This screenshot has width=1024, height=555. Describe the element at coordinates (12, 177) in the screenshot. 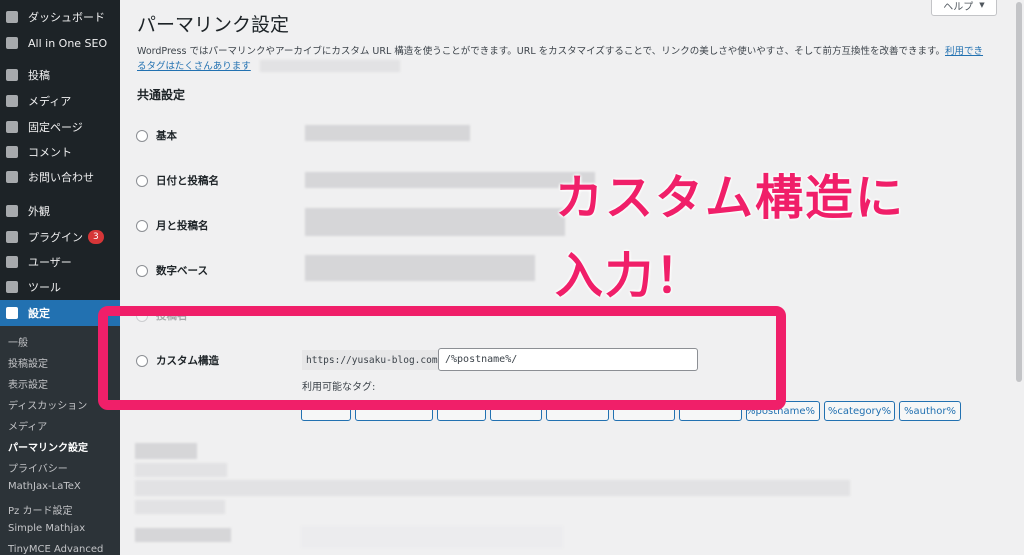

I see `mail-icon` at that location.